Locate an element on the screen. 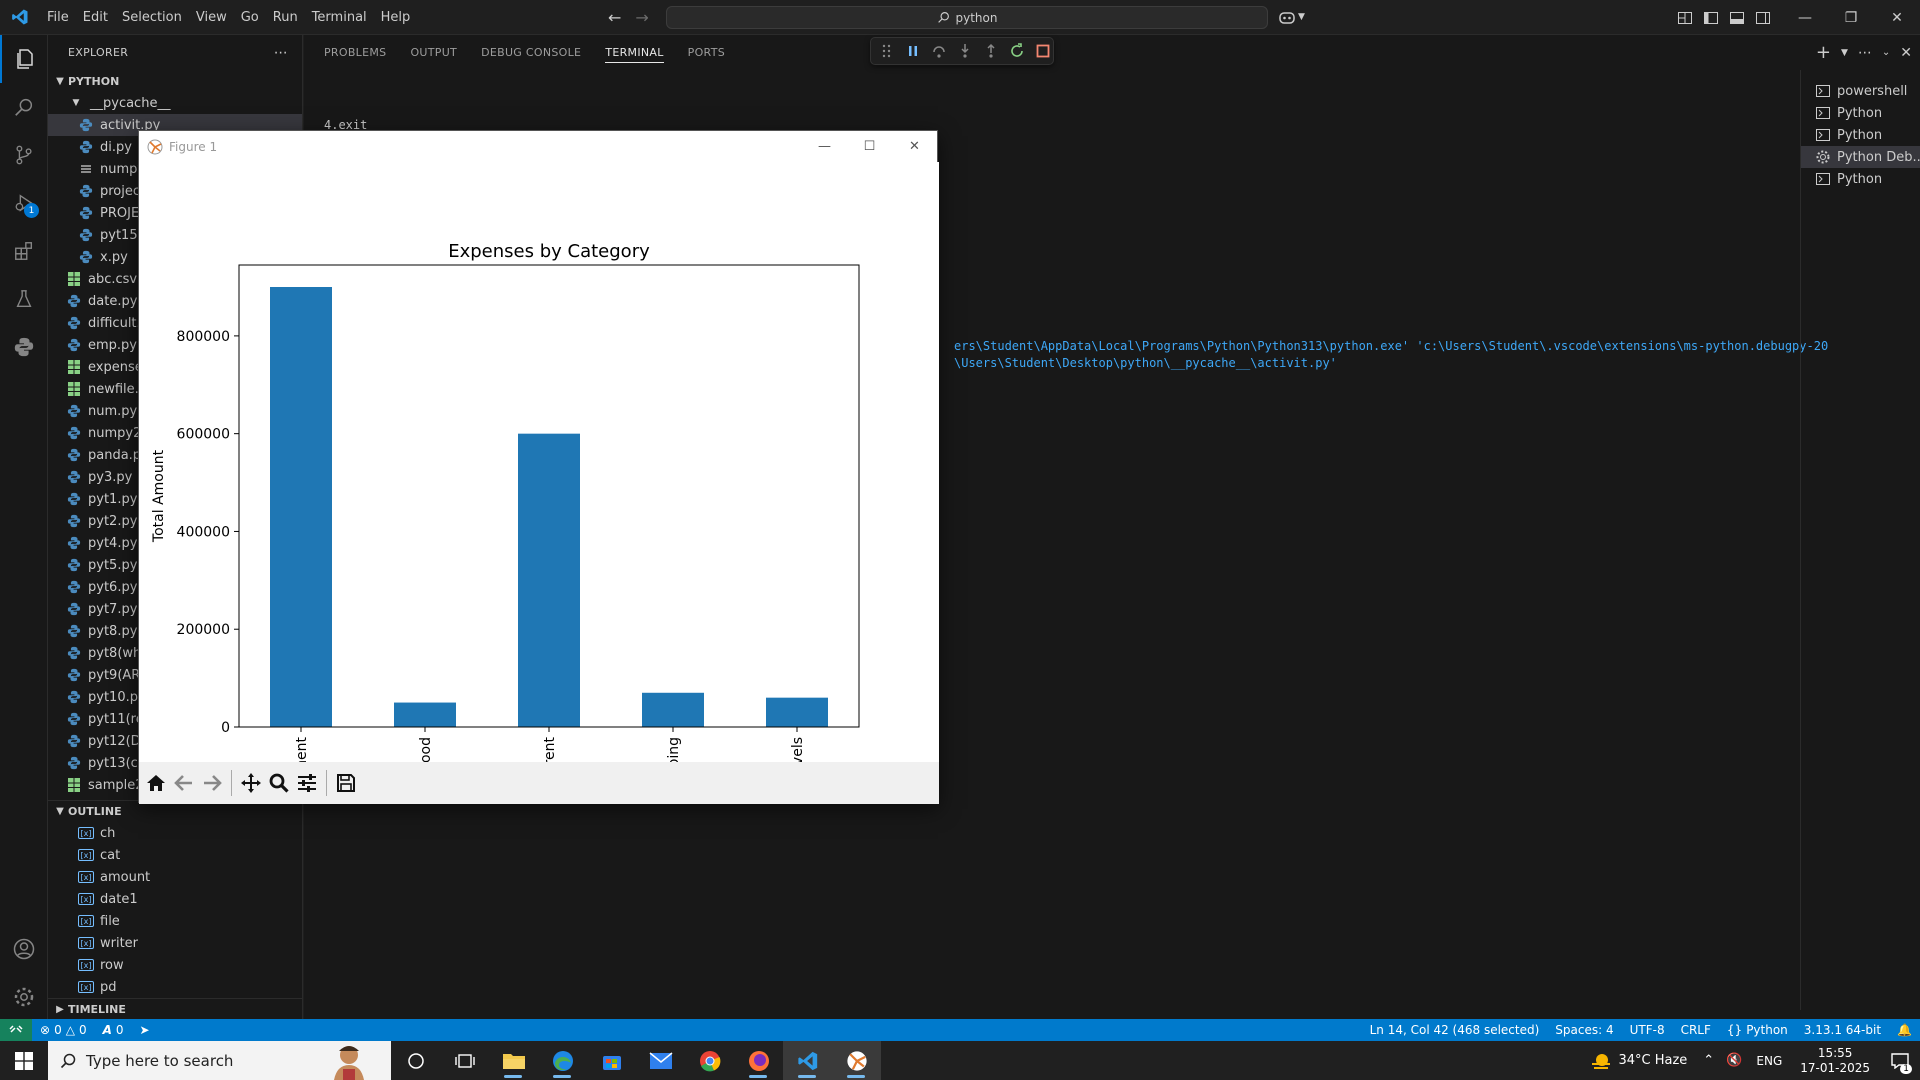  menu-view: View is located at coordinates (211, 17).